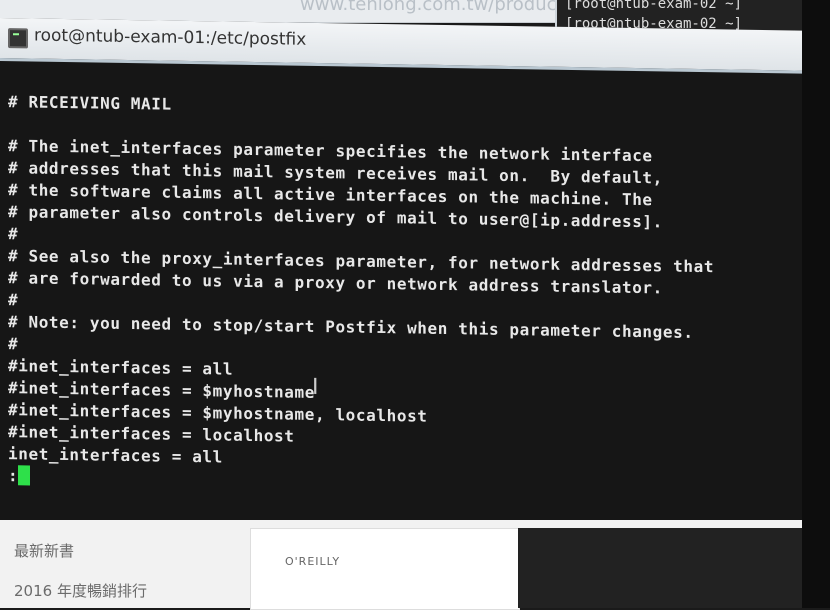 The height and width of the screenshot is (610, 830). Describe the element at coordinates (816, 304) in the screenshot. I see `screen-edge` at that location.